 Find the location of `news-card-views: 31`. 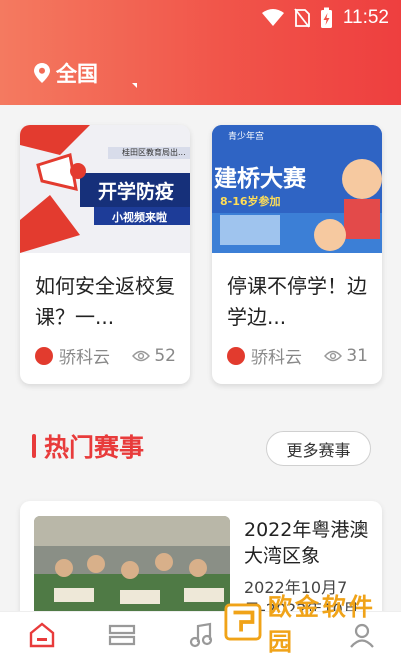

news-card-views: 31 is located at coordinates (346, 356).